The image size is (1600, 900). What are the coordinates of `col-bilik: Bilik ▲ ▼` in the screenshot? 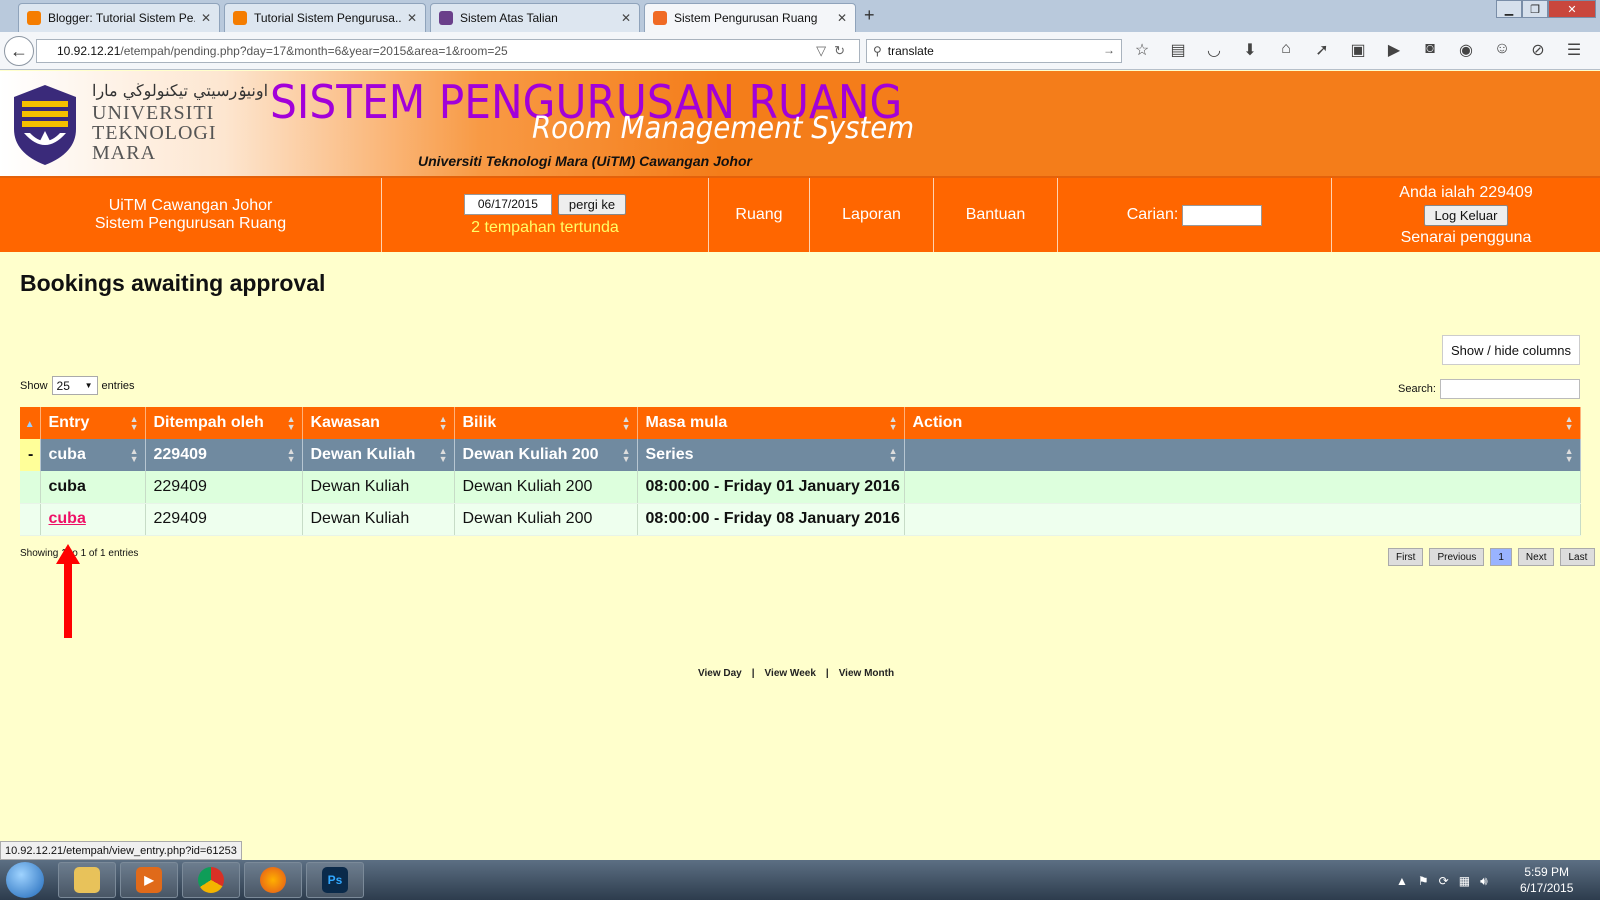 It's located at (546, 423).